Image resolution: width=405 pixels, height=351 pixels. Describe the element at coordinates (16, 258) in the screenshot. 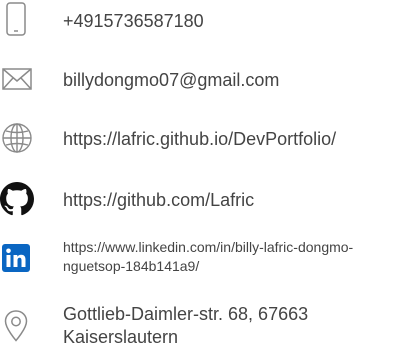

I see `linkedin-icon` at that location.